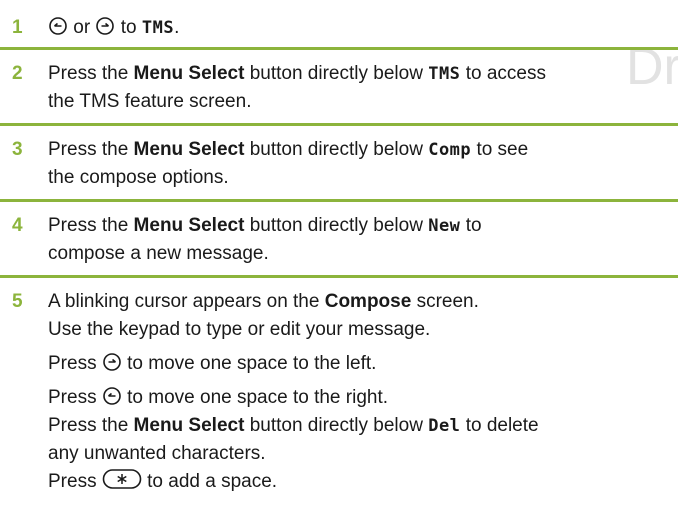 The image size is (678, 517). Describe the element at coordinates (17, 301) in the screenshot. I see `step-number: 5` at that location.